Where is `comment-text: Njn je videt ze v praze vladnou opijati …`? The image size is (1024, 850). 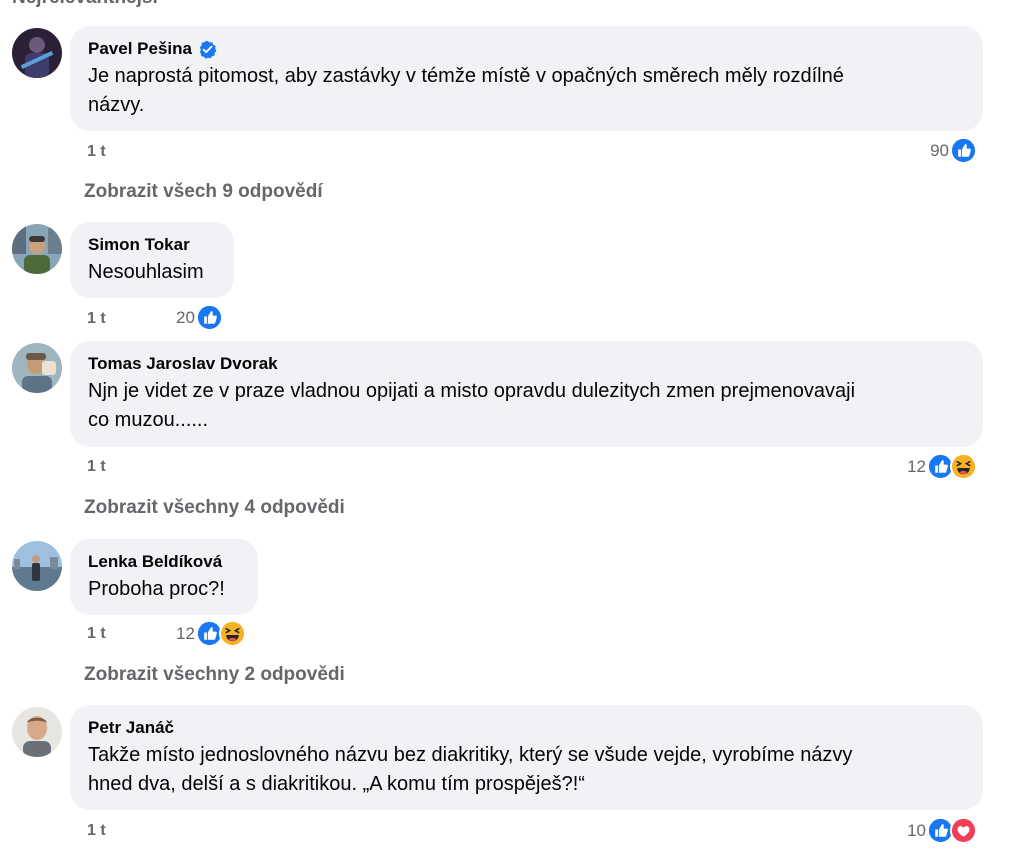
comment-text: Njn je videt ze v praze vladnou opijati … is located at coordinates (472, 391).